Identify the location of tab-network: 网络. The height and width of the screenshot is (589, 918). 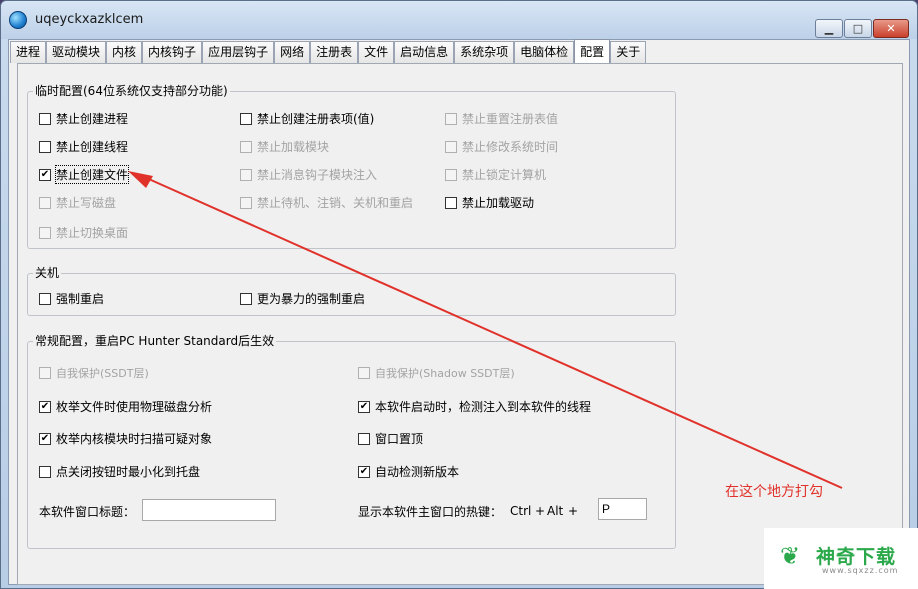
(292, 52).